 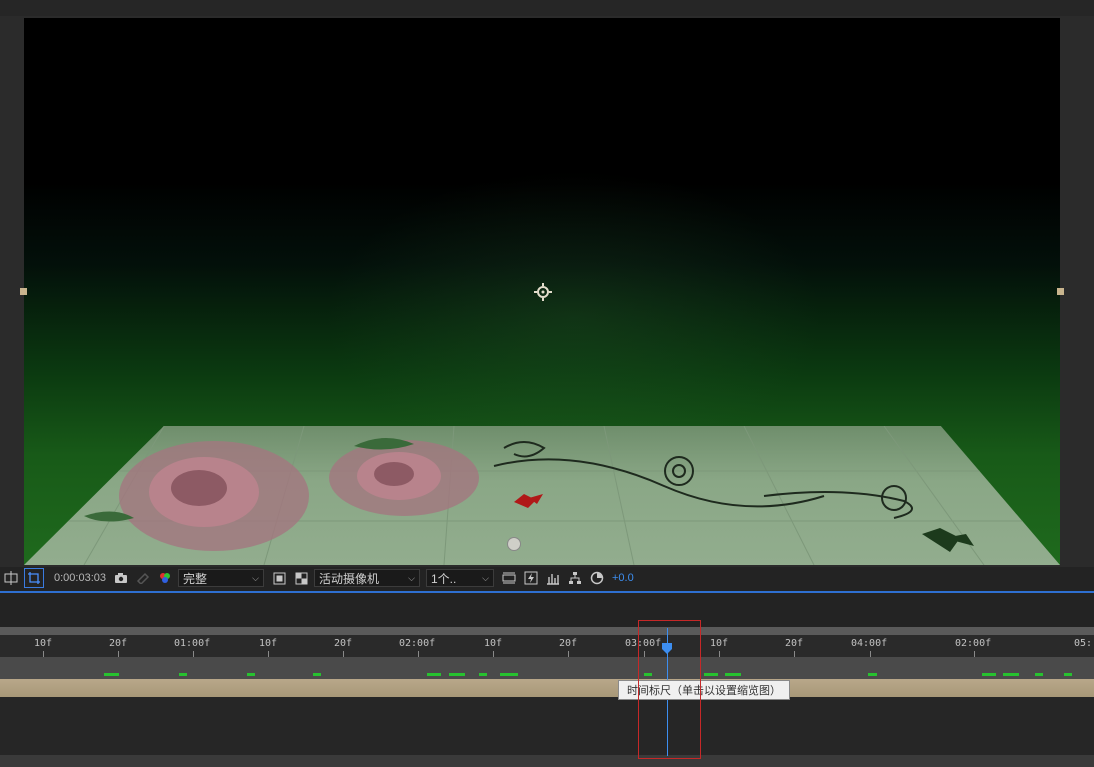 What do you see at coordinates (221, 578) in the screenshot?
I see `resolution-dropdown: 完整 ⌵` at bounding box center [221, 578].